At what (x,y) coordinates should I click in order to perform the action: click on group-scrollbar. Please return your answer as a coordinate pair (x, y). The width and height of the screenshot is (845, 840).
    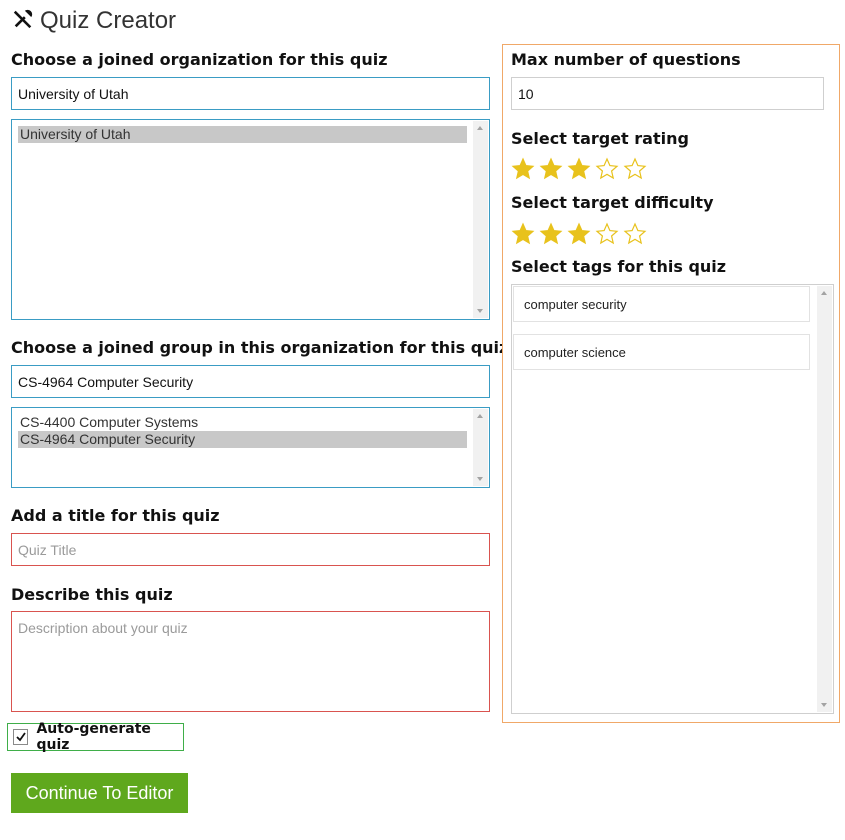
    Looking at the image, I should click on (480, 447).